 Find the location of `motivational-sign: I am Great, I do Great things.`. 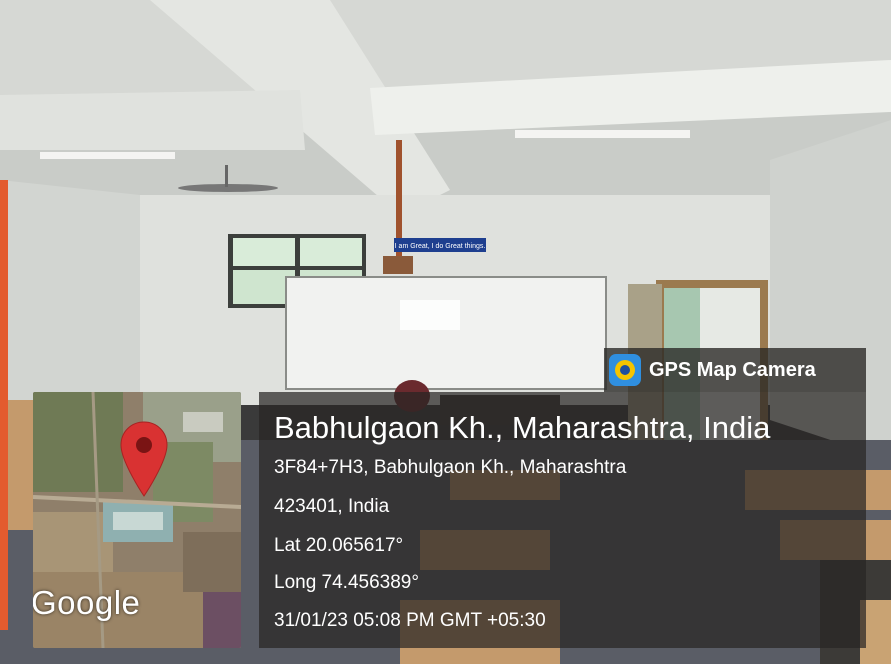

motivational-sign: I am Great, I do Great things. is located at coordinates (440, 246).